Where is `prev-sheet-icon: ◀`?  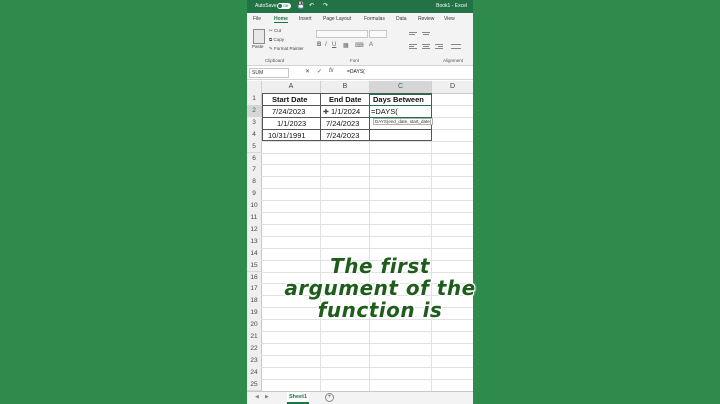 prev-sheet-icon: ◀ is located at coordinates (257, 397).